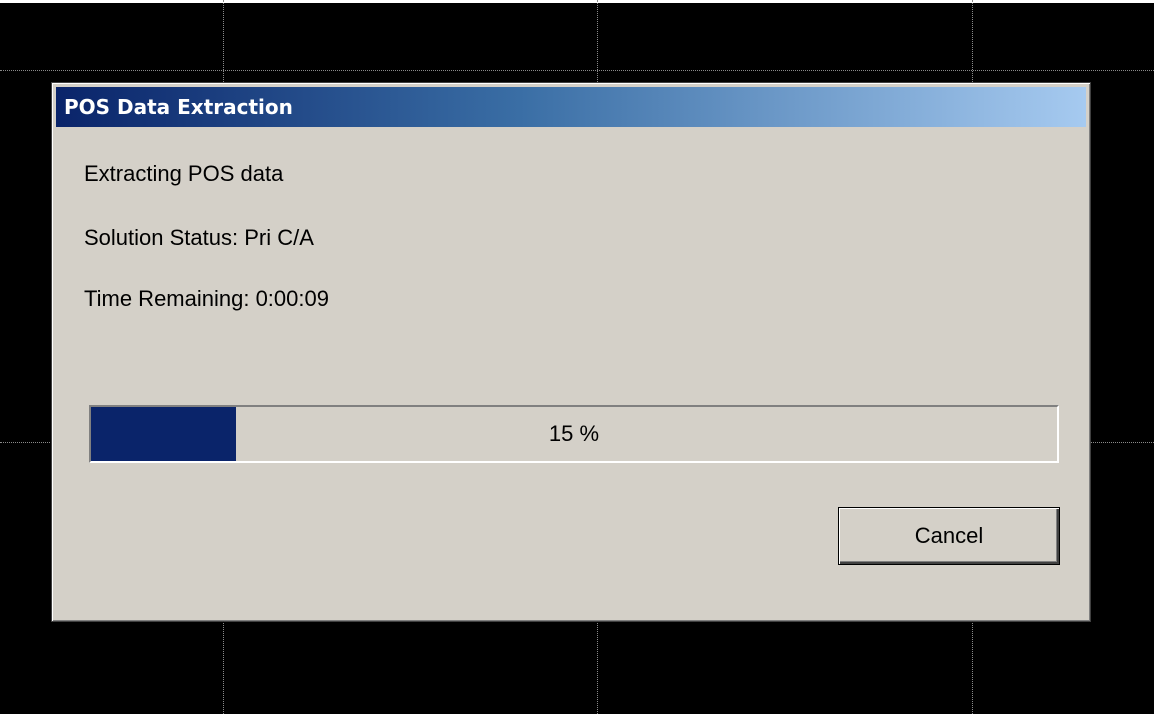  I want to click on dialog-titlebar: POS Data Extraction, so click(571, 107).